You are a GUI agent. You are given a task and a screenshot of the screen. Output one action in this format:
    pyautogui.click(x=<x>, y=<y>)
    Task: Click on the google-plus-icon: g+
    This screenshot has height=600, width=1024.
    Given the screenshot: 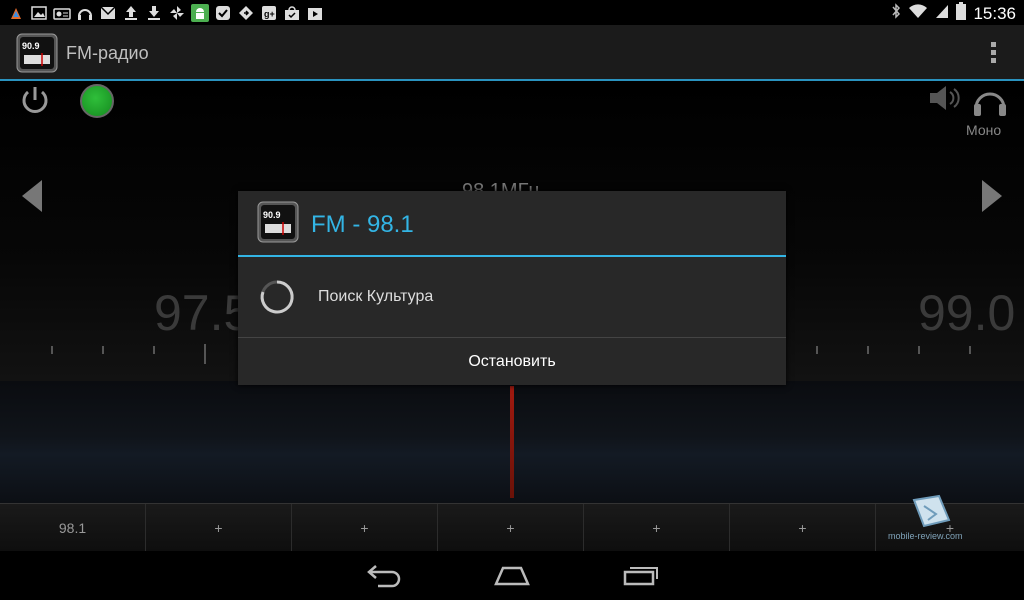 What is the action you would take?
    pyautogui.click(x=268, y=12)
    